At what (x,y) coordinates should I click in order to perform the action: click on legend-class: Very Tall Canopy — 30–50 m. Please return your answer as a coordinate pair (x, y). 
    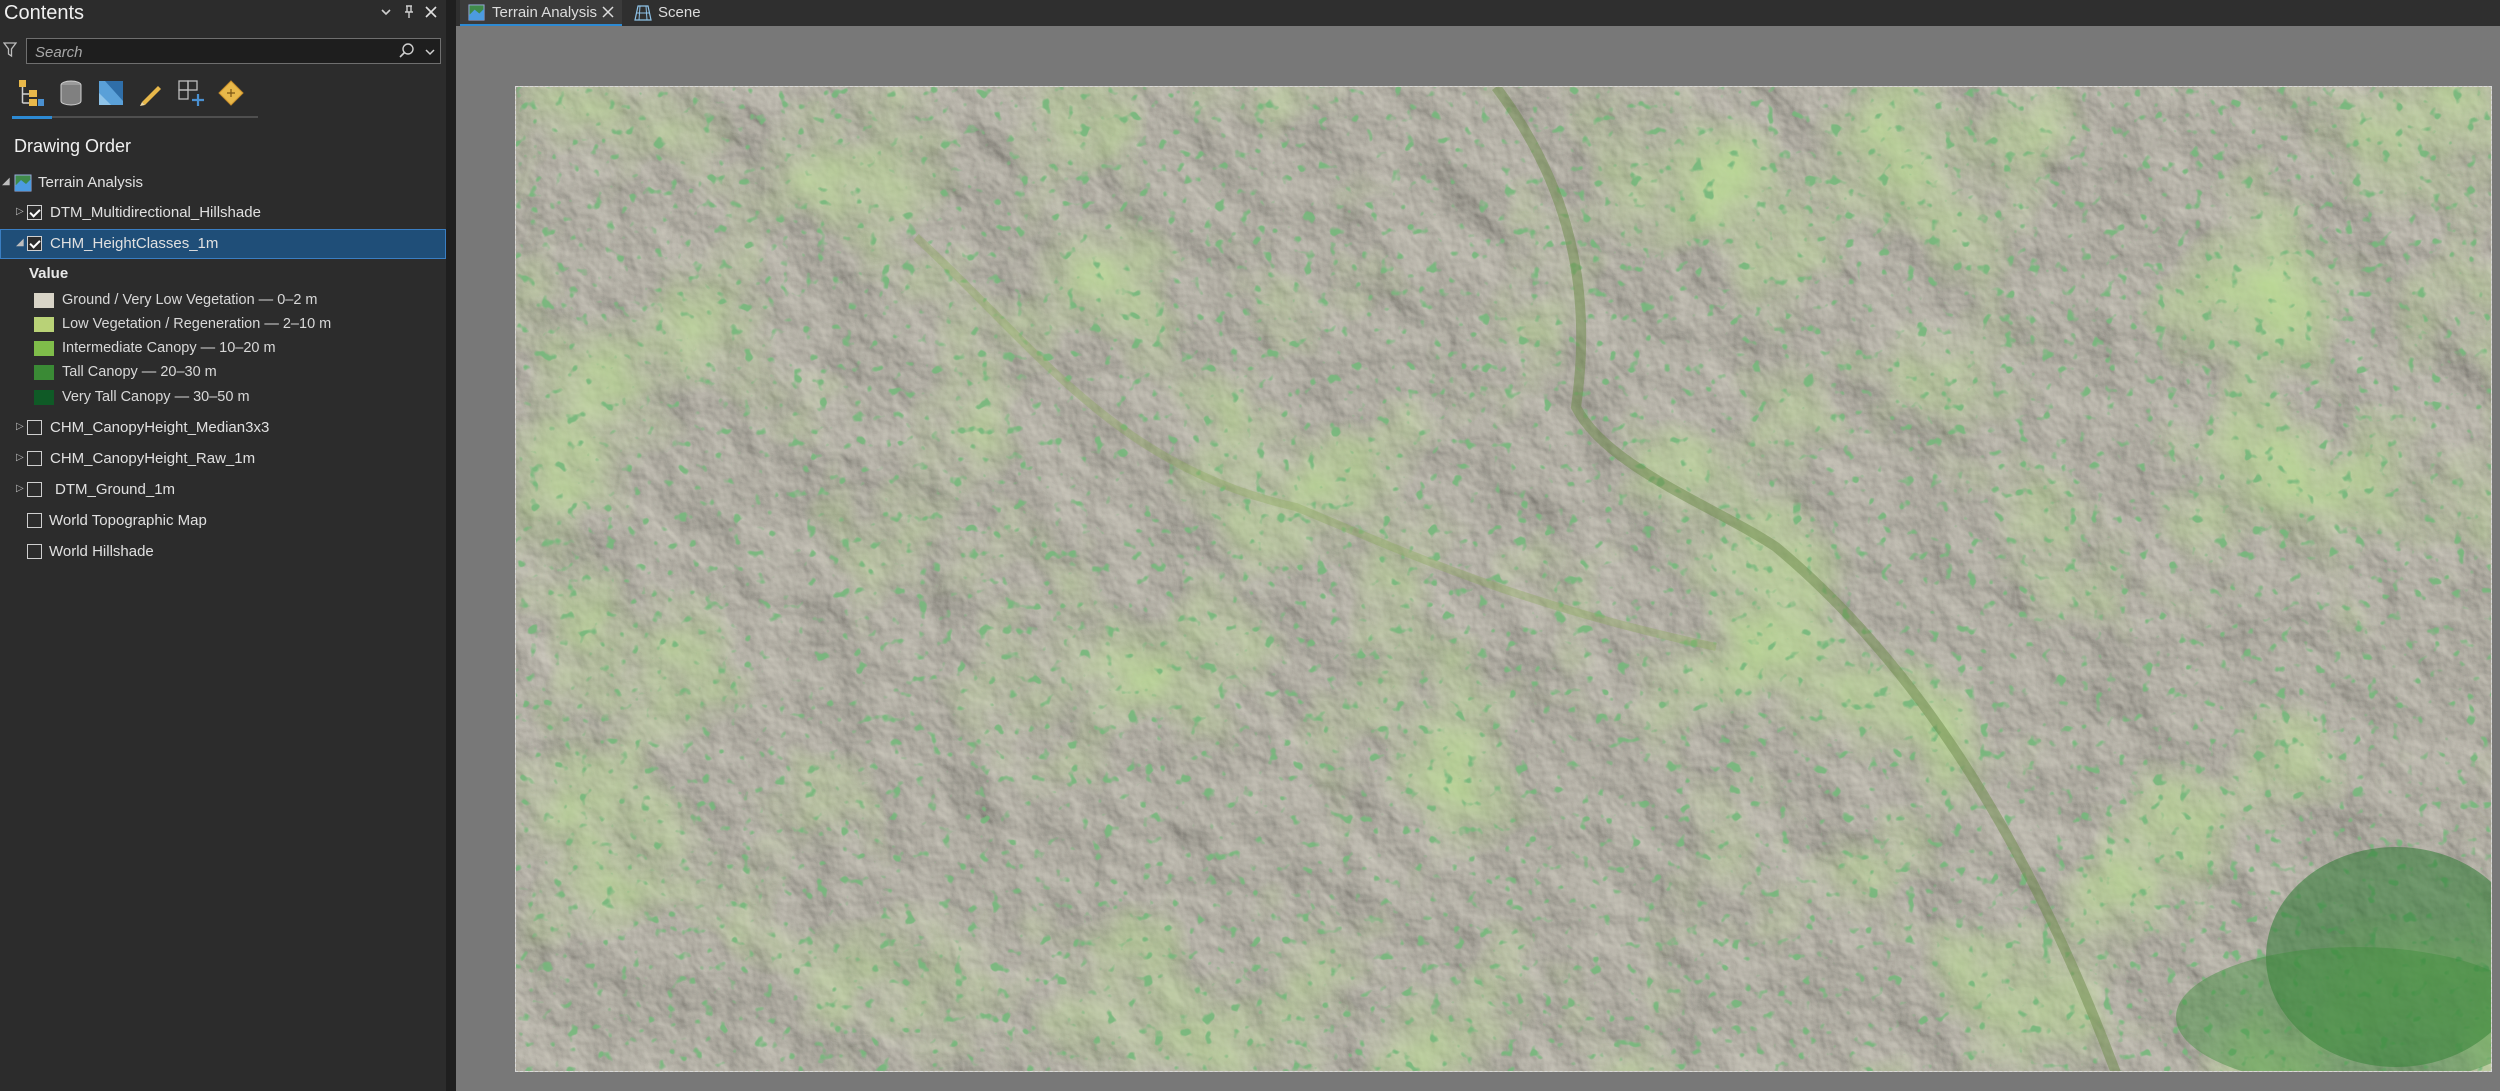
    Looking at the image, I should click on (223, 397).